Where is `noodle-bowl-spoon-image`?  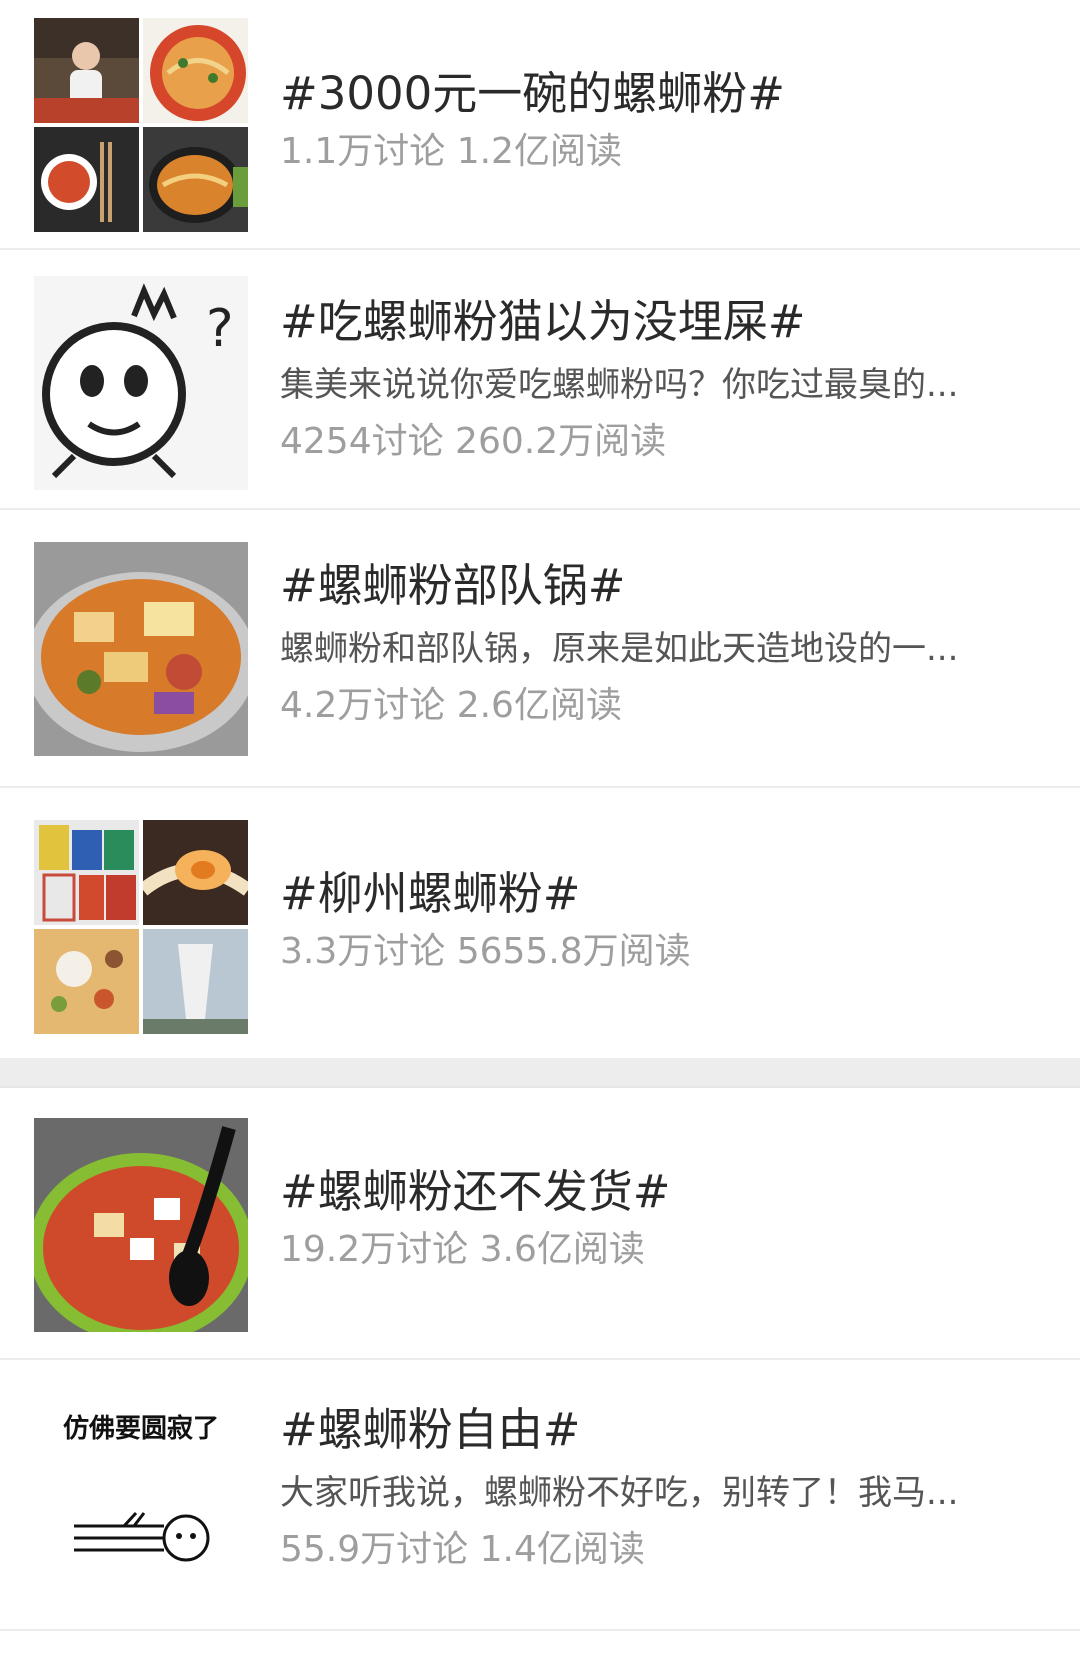 noodle-bowl-spoon-image is located at coordinates (141, 1225).